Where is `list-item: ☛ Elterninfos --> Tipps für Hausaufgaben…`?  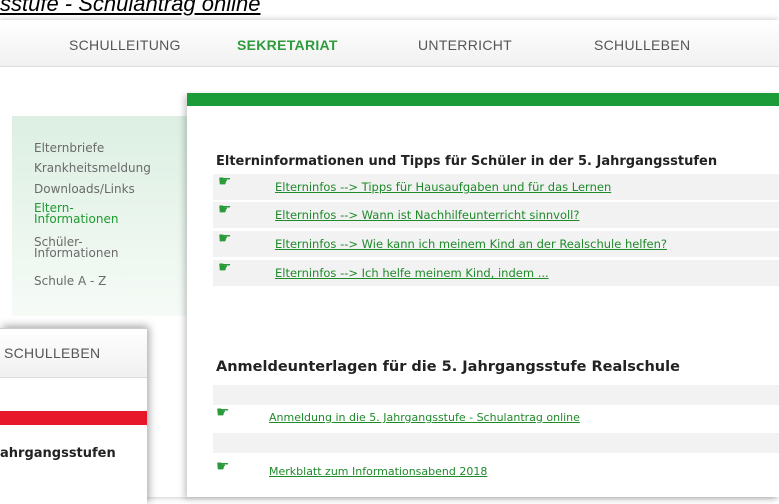 list-item: ☛ Elterninfos --> Tipps für Hausaufgaben… is located at coordinates (496, 186).